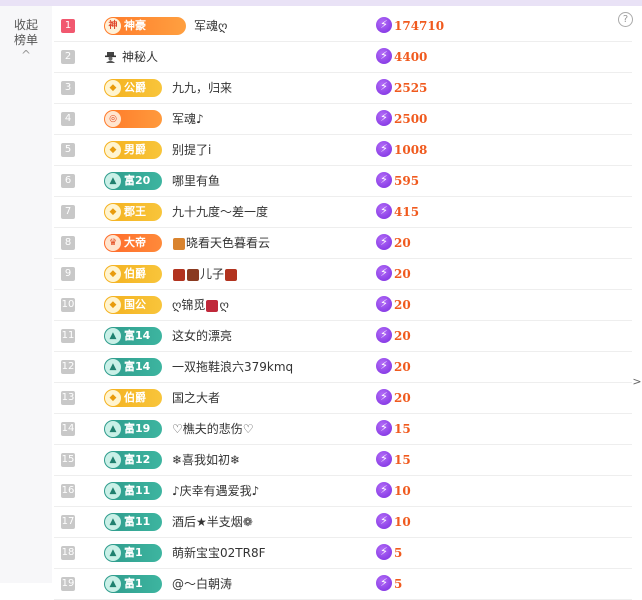 The width and height of the screenshot is (642, 600). I want to click on ranking-row: 14 ▲ 富19 ♡樵夫的悲伤♡ ⚡ 15, so click(343, 429).